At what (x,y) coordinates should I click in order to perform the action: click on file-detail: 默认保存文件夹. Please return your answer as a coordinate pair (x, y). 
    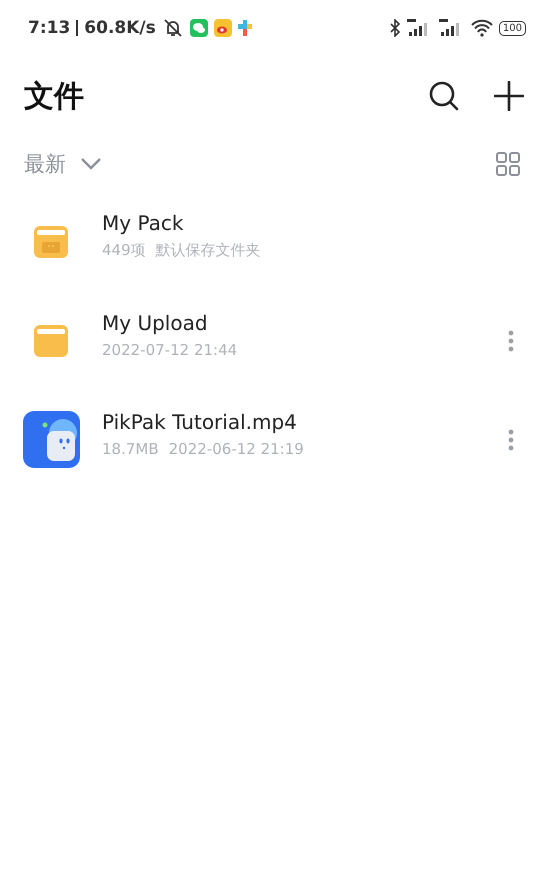
    Looking at the image, I should click on (208, 250).